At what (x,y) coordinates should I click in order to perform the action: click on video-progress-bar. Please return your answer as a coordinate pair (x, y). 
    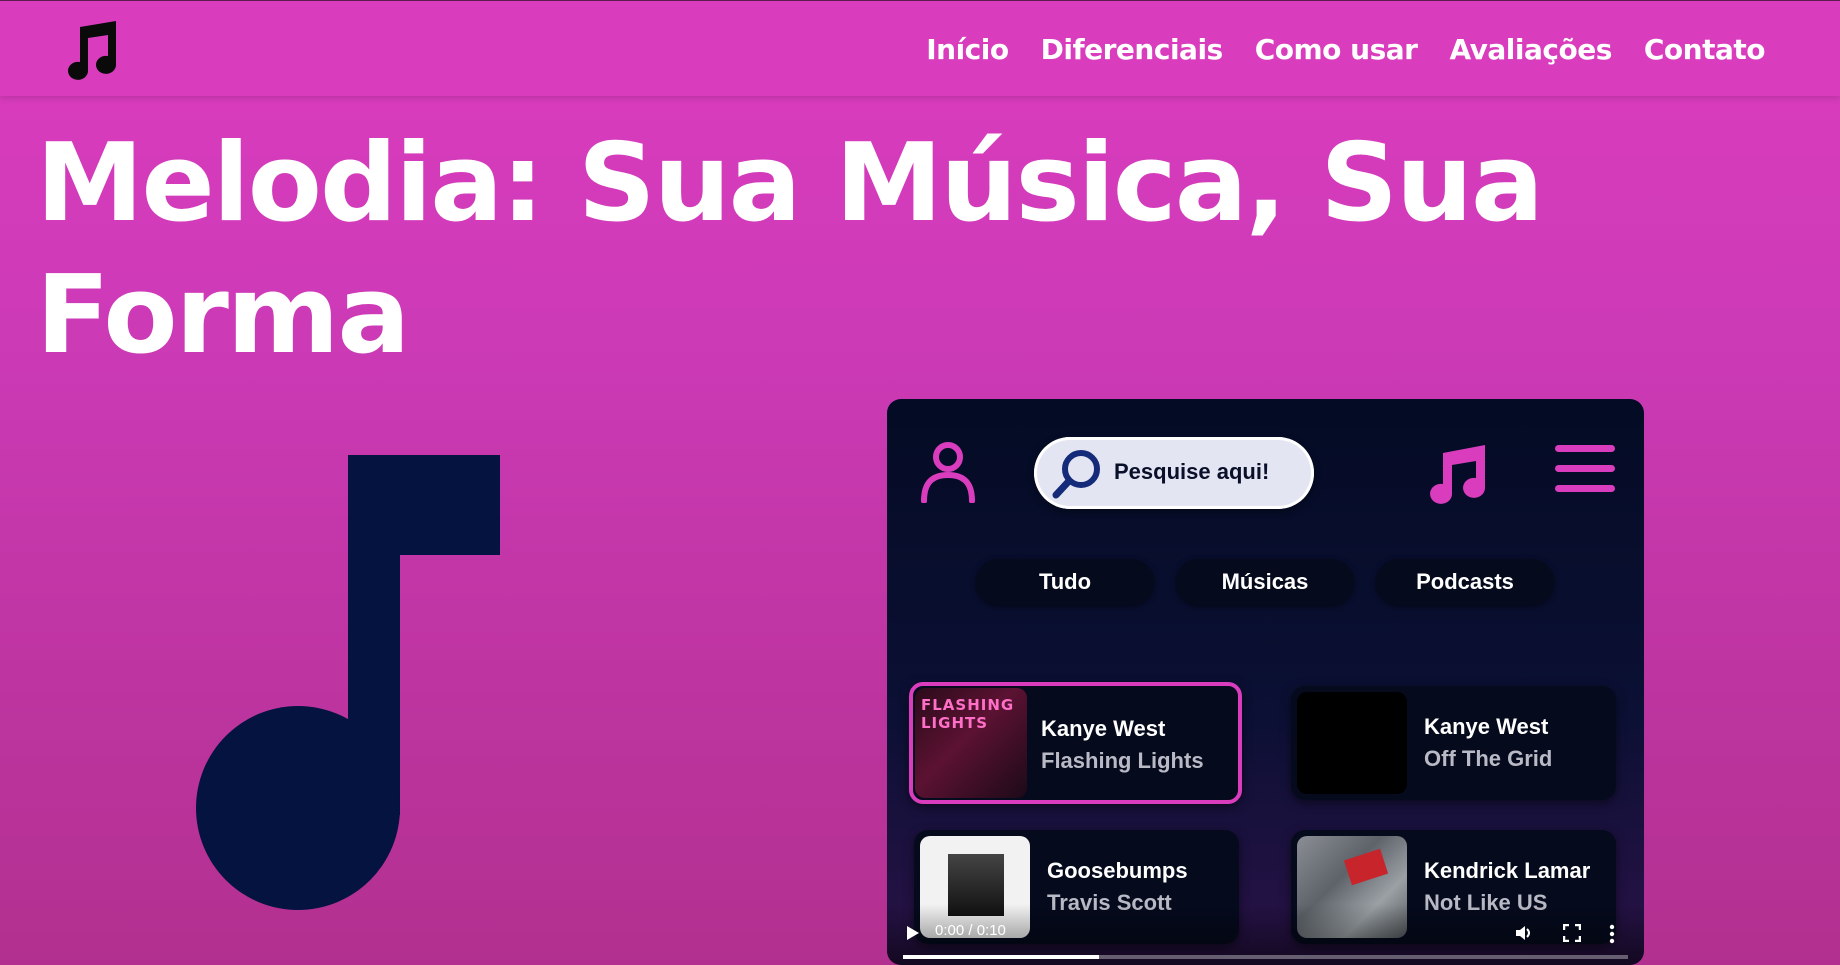
    Looking at the image, I should click on (1265, 957).